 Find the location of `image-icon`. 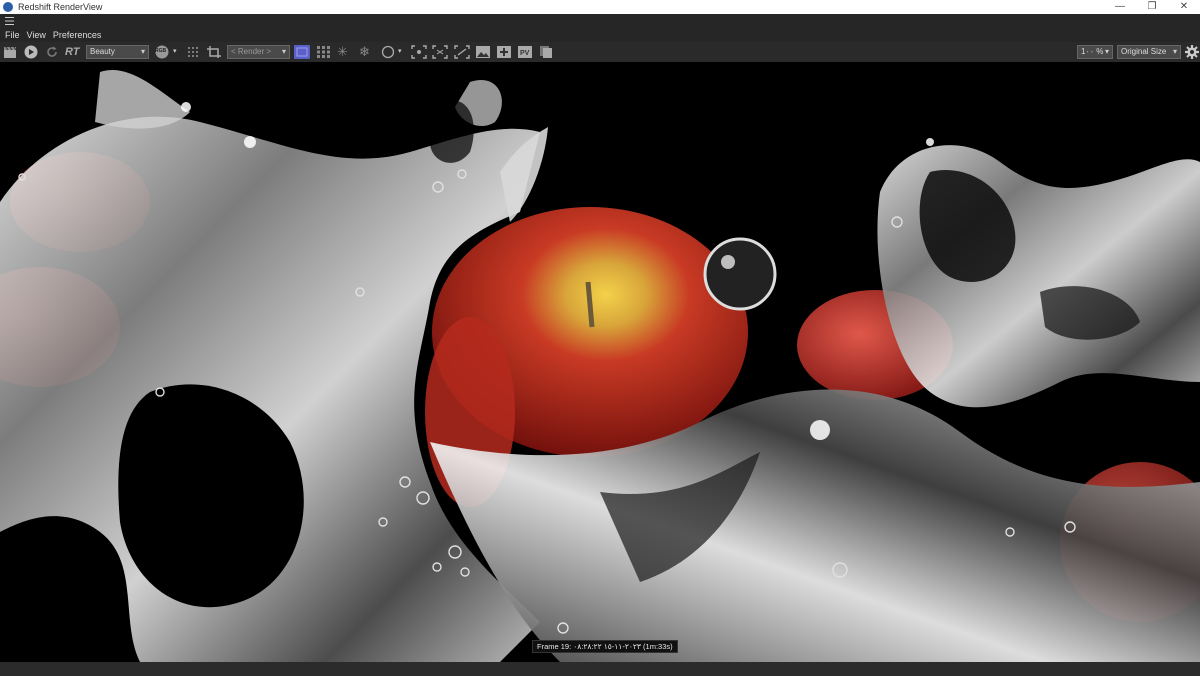

image-icon is located at coordinates (483, 52).